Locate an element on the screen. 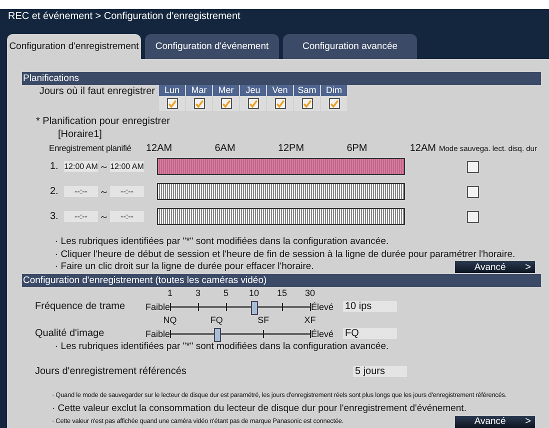  day-header: Jeu is located at coordinates (253, 90).